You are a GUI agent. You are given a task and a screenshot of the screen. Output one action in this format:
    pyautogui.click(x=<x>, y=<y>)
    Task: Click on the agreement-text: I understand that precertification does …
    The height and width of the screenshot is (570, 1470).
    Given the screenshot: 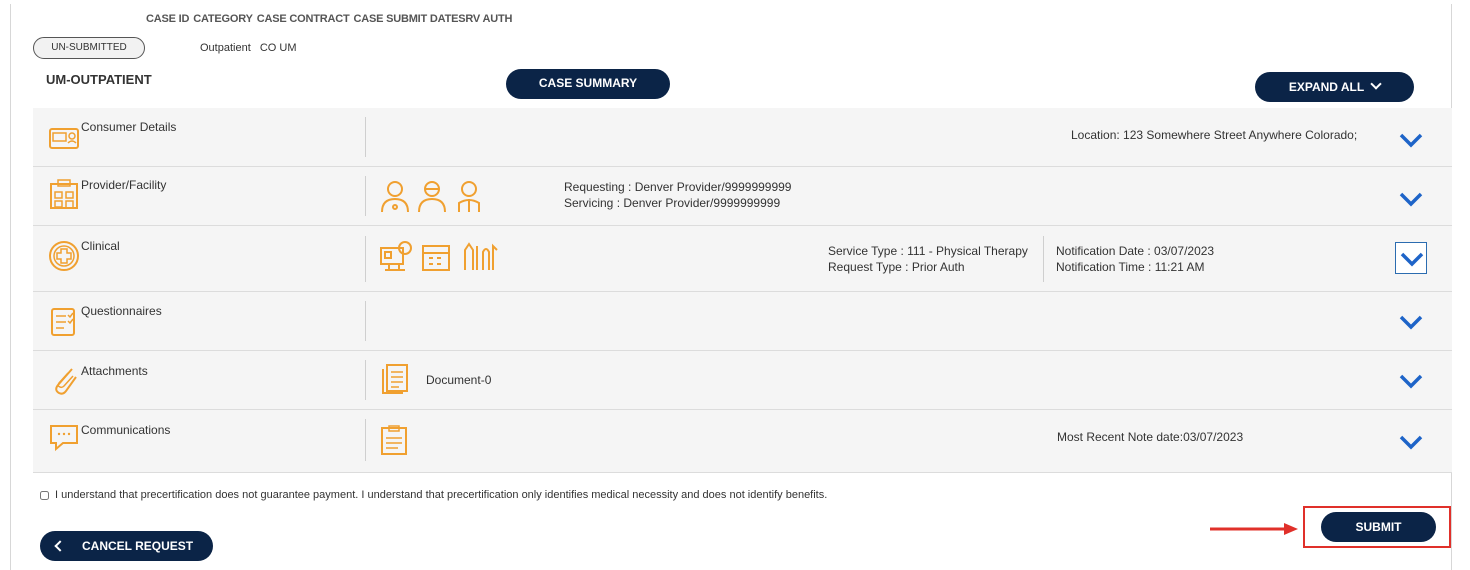 What is the action you would take?
    pyautogui.click(x=441, y=495)
    